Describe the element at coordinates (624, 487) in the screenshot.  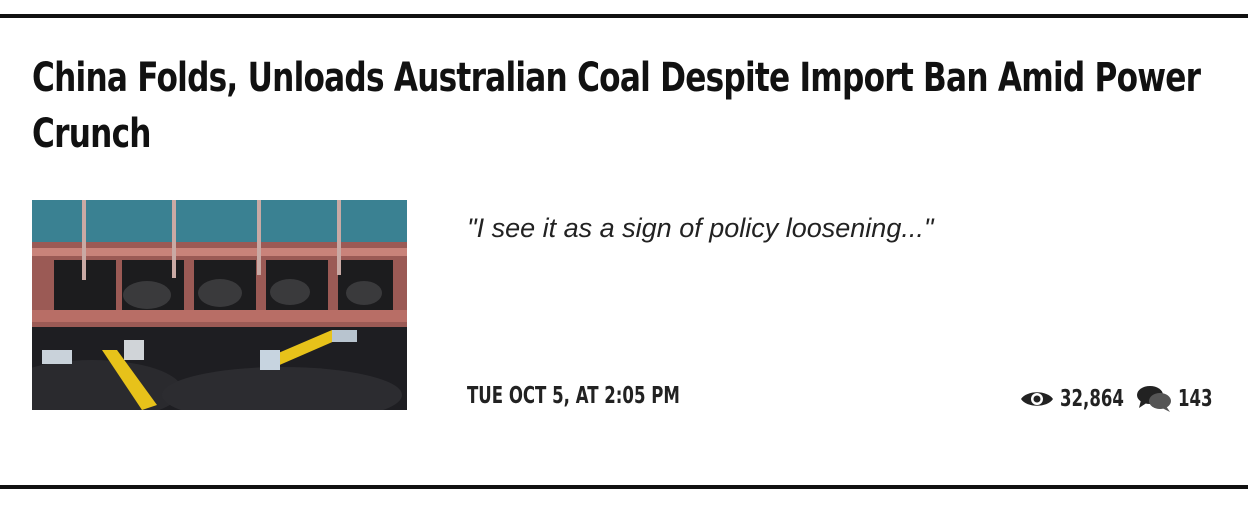
I see `bottom-divider` at that location.